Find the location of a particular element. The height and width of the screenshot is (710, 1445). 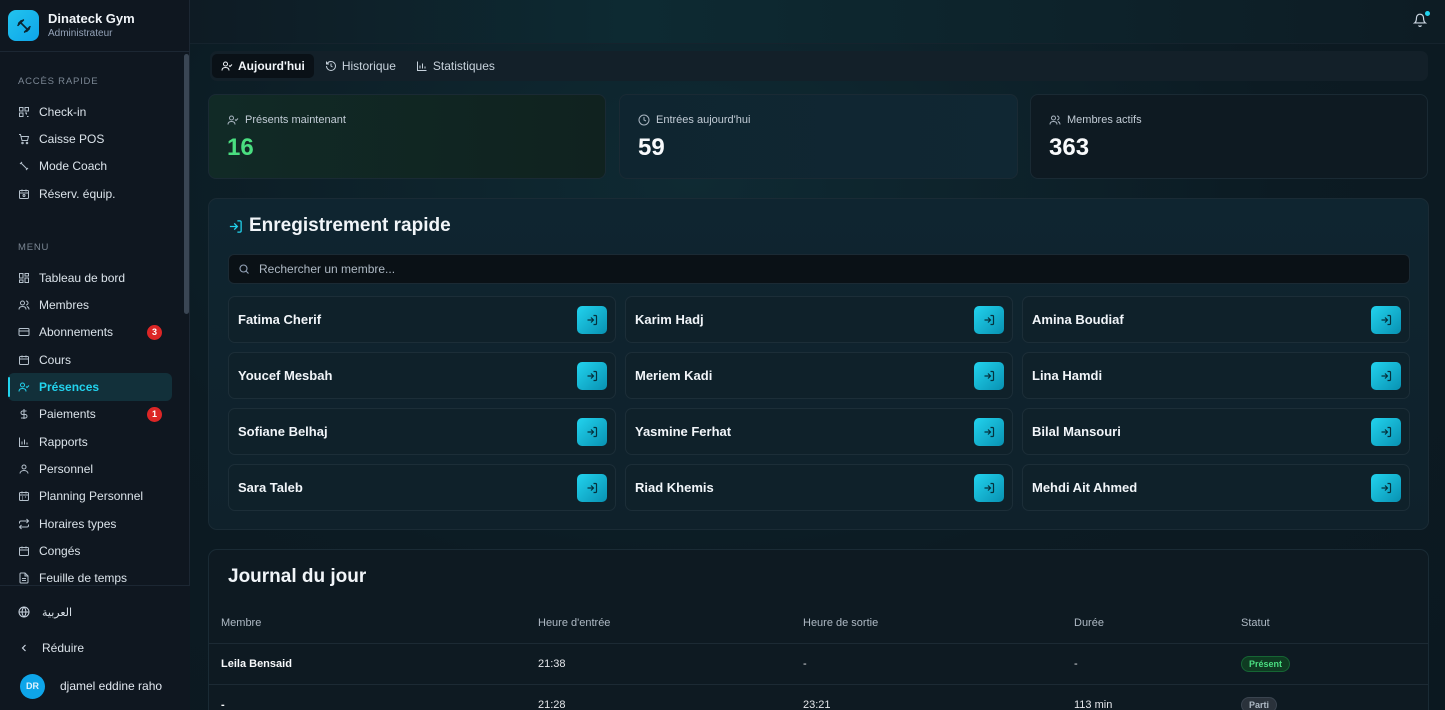

sidebar-item-conges: Congés is located at coordinates (90, 550).